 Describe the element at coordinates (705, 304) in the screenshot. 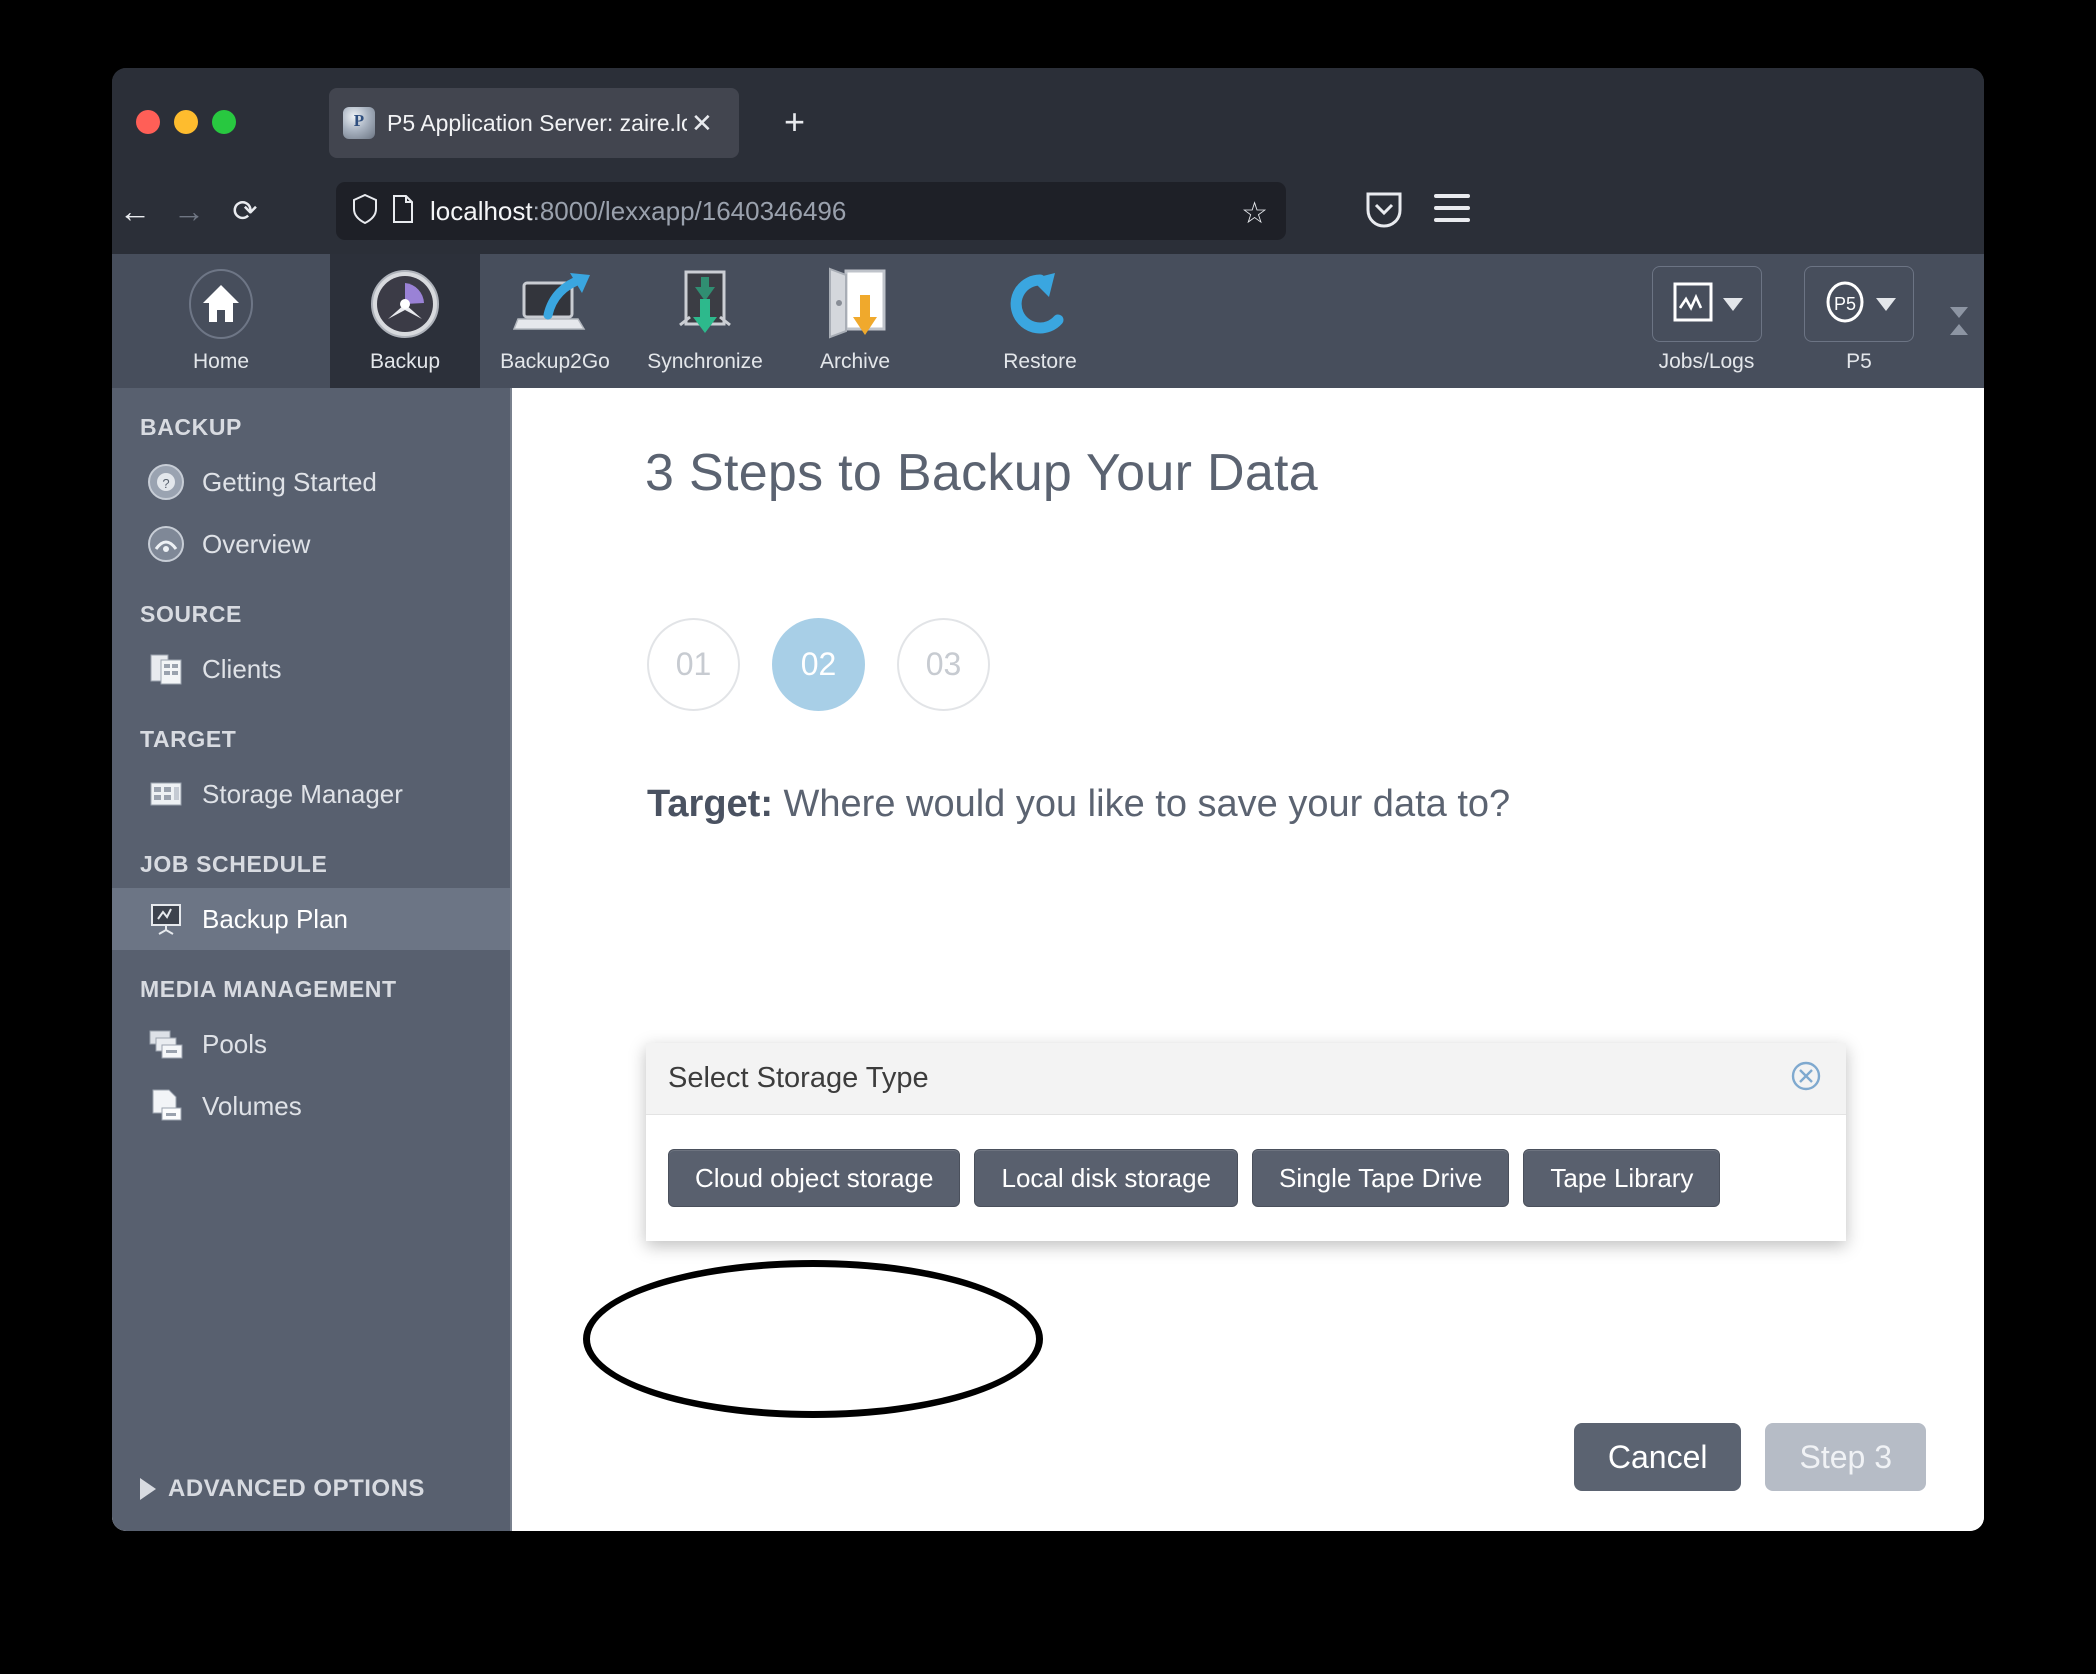

I see `sync-arrows-icon` at that location.